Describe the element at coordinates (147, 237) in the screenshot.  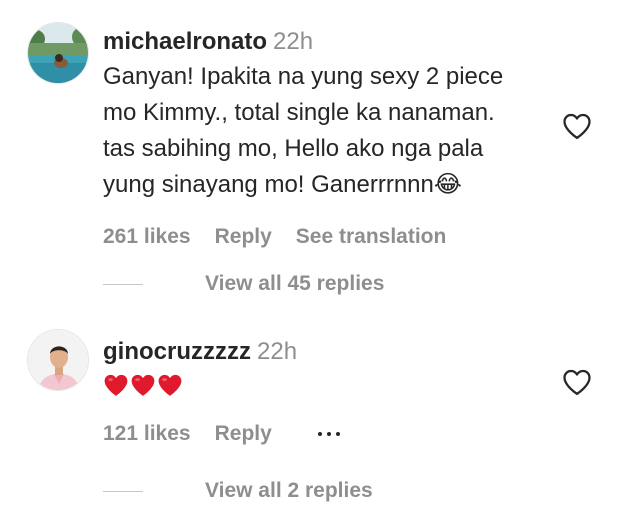
I see `likes-count: 261 likes` at that location.